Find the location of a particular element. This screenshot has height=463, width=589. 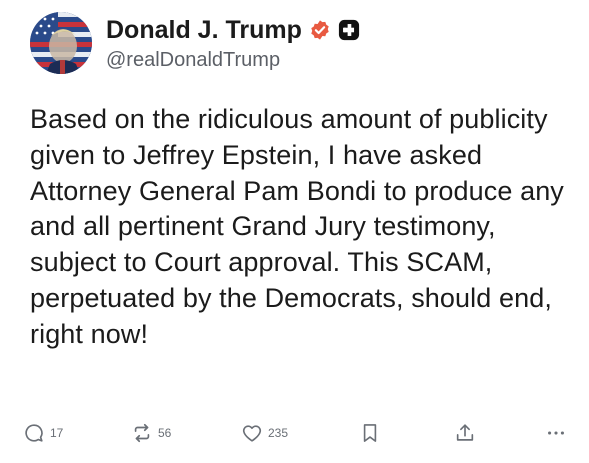

truth-social-badge-icon is located at coordinates (348, 30).